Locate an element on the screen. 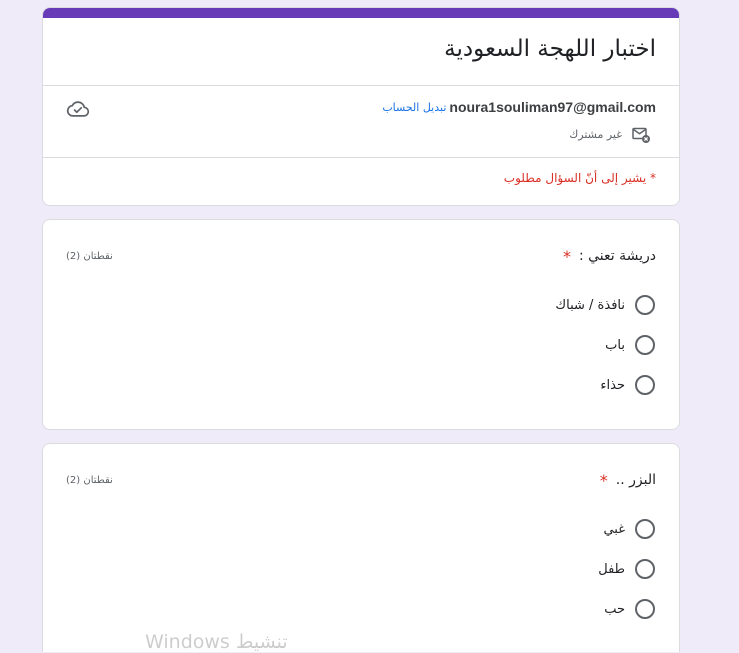 Image resolution: width=739 pixels, height=653 pixels. account-email: noura1souliman97@gmail.com is located at coordinates (552, 107).